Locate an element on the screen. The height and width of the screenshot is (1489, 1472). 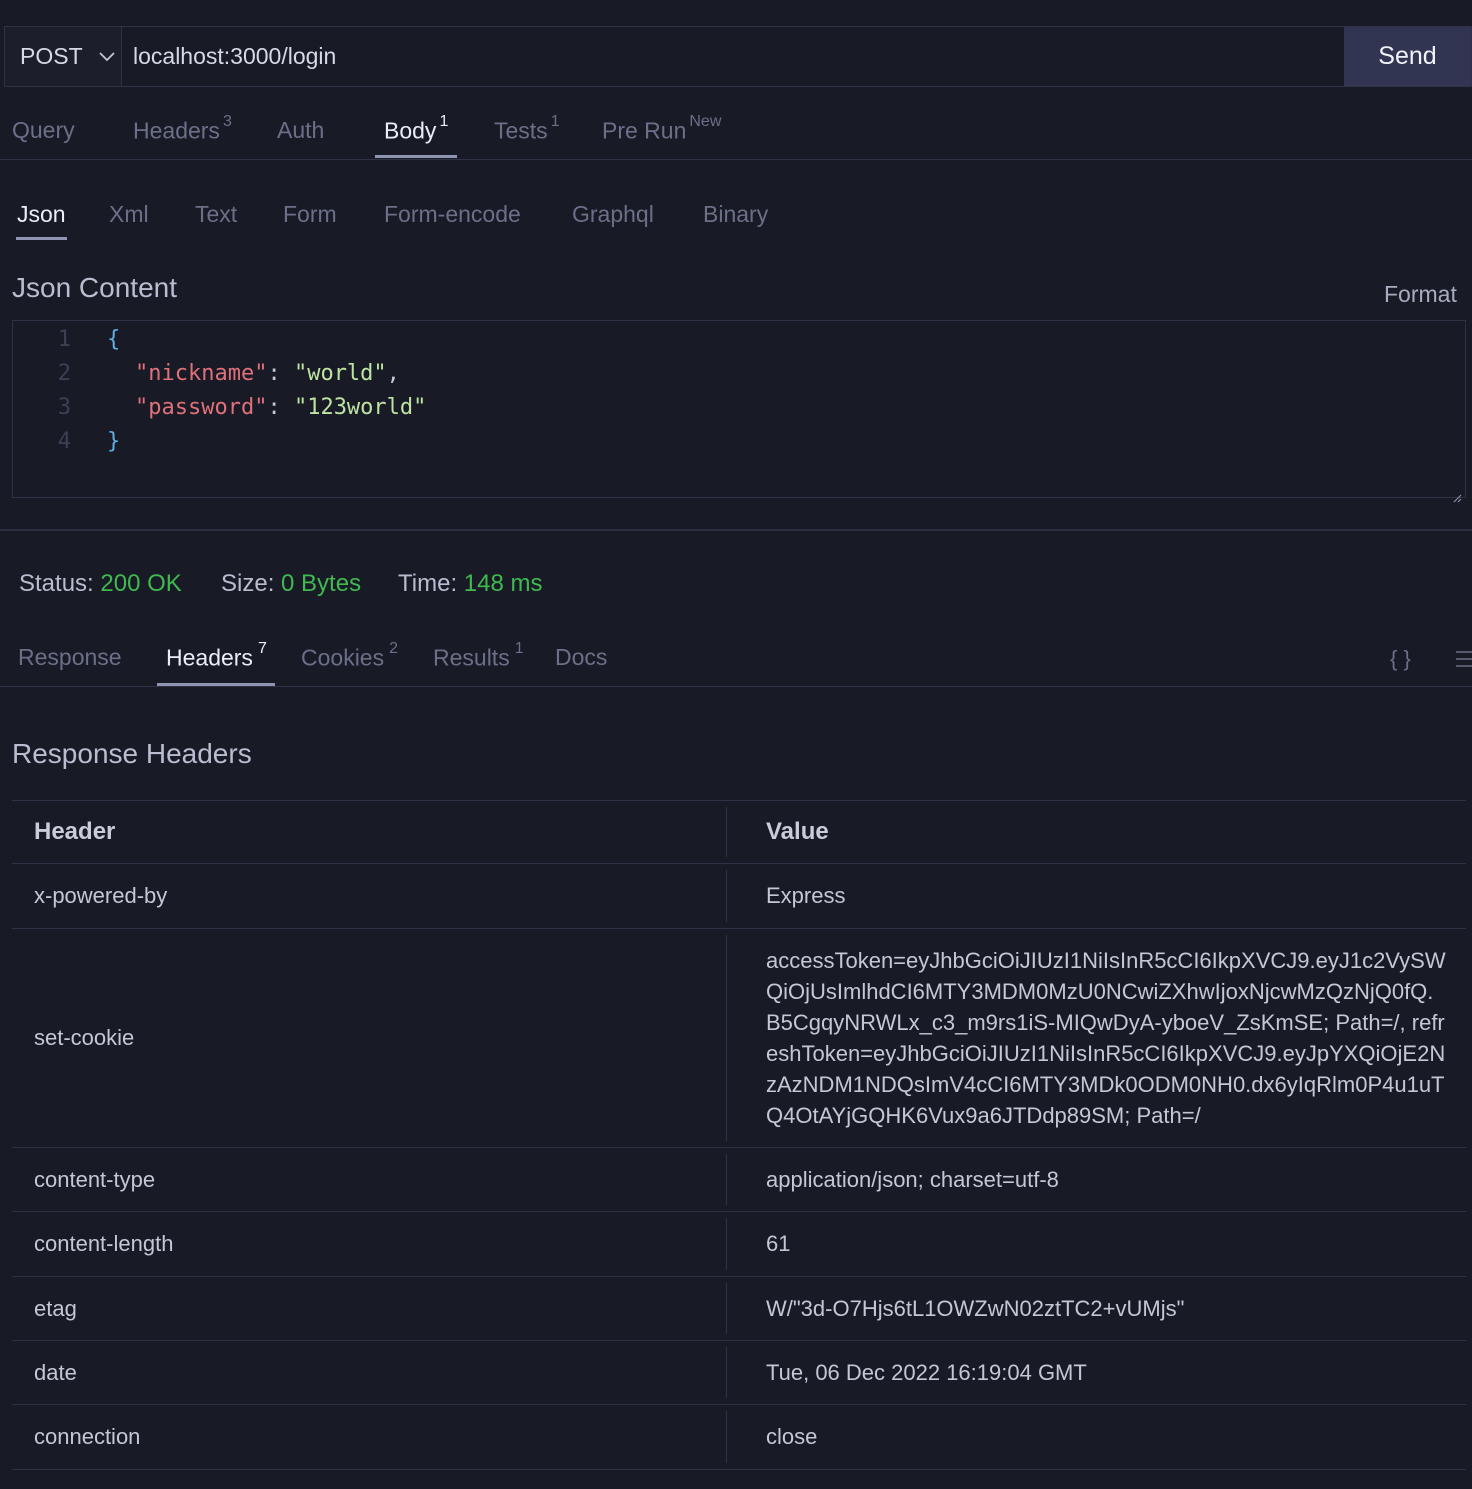
table-row: date Tue, 06 Dec 2022 16:19:04 GMT is located at coordinates (739, 1372).